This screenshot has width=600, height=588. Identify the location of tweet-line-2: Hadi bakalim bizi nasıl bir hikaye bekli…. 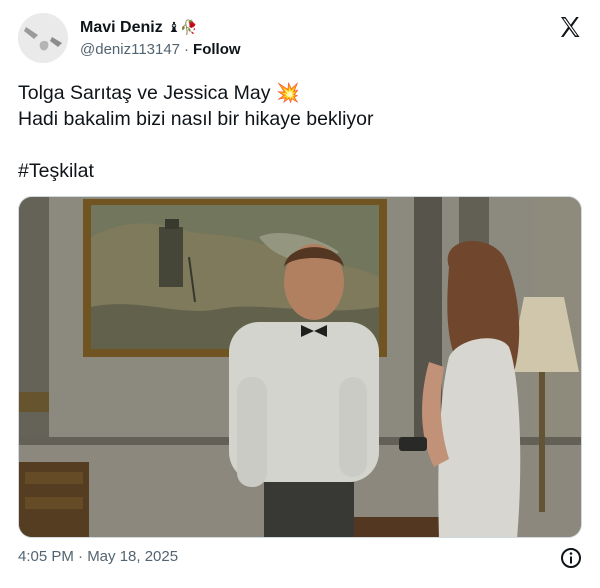
(196, 119).